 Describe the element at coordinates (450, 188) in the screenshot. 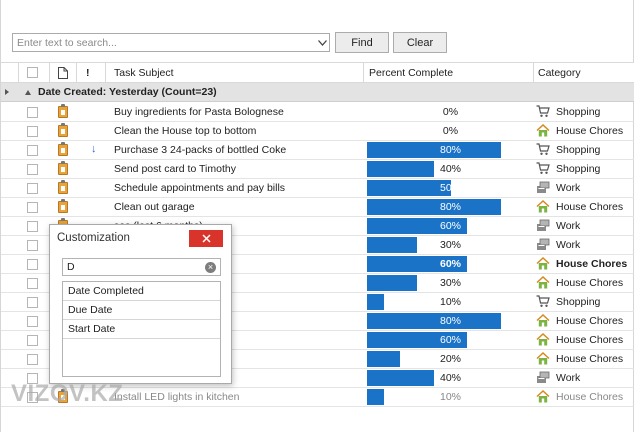

I see `percent-complete: 50%` at that location.